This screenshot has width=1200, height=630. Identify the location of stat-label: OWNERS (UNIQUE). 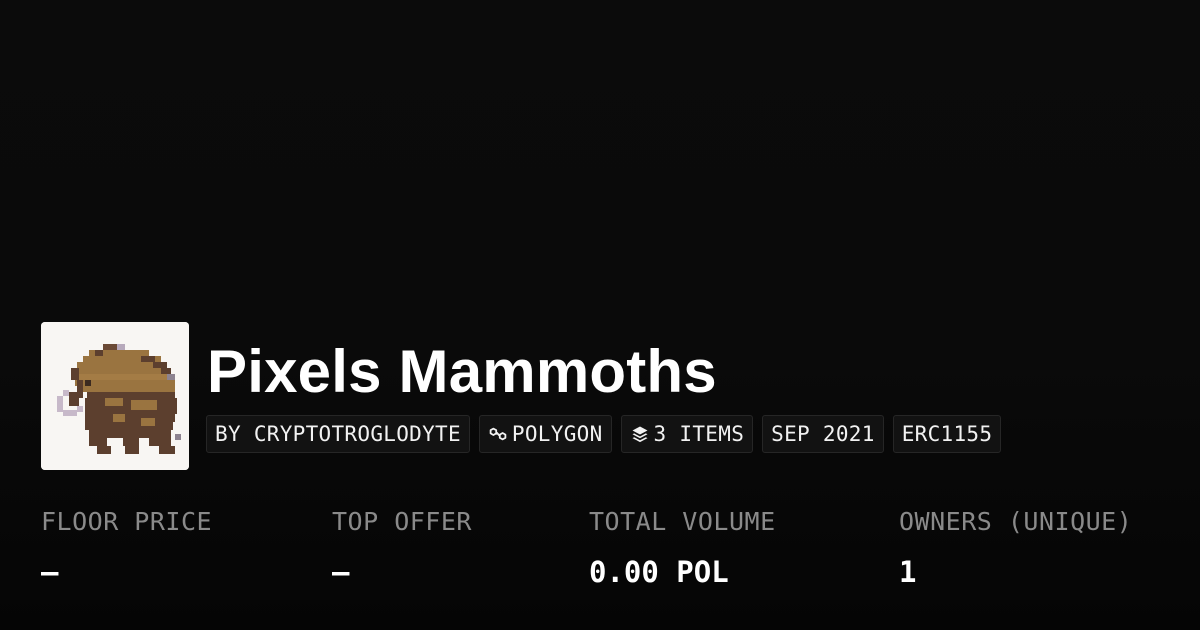
(1016, 521).